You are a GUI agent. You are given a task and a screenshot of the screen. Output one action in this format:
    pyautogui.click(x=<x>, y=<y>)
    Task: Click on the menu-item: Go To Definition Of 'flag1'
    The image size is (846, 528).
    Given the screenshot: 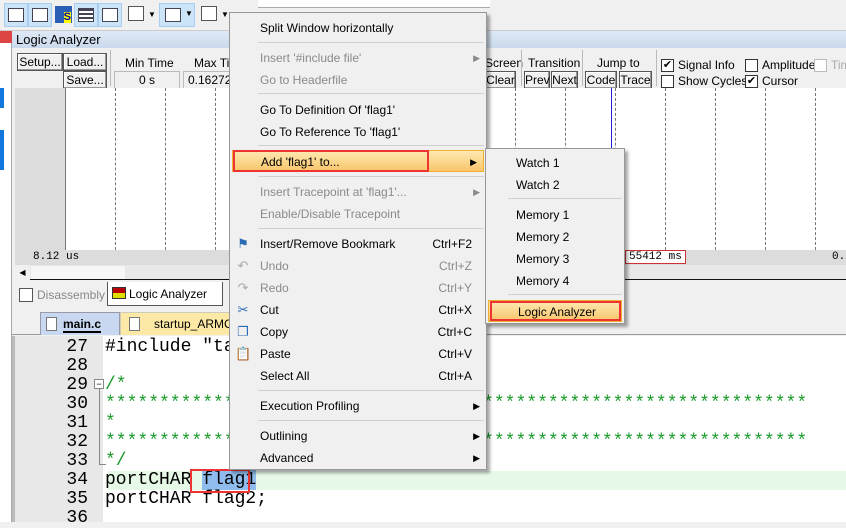 What is the action you would take?
    pyautogui.click(x=358, y=110)
    